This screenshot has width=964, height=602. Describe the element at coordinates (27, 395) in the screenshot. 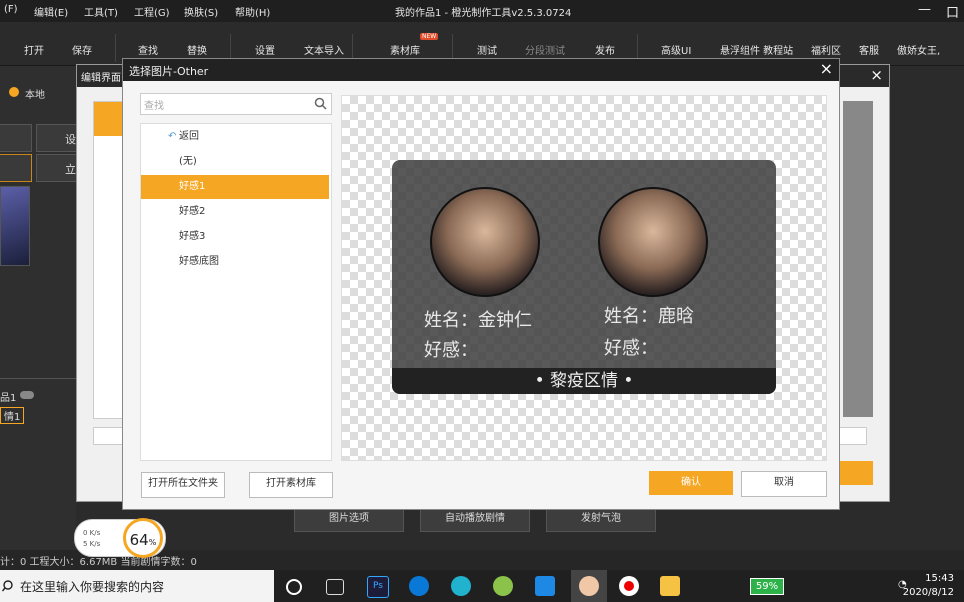

I see `toggle-icon` at that location.